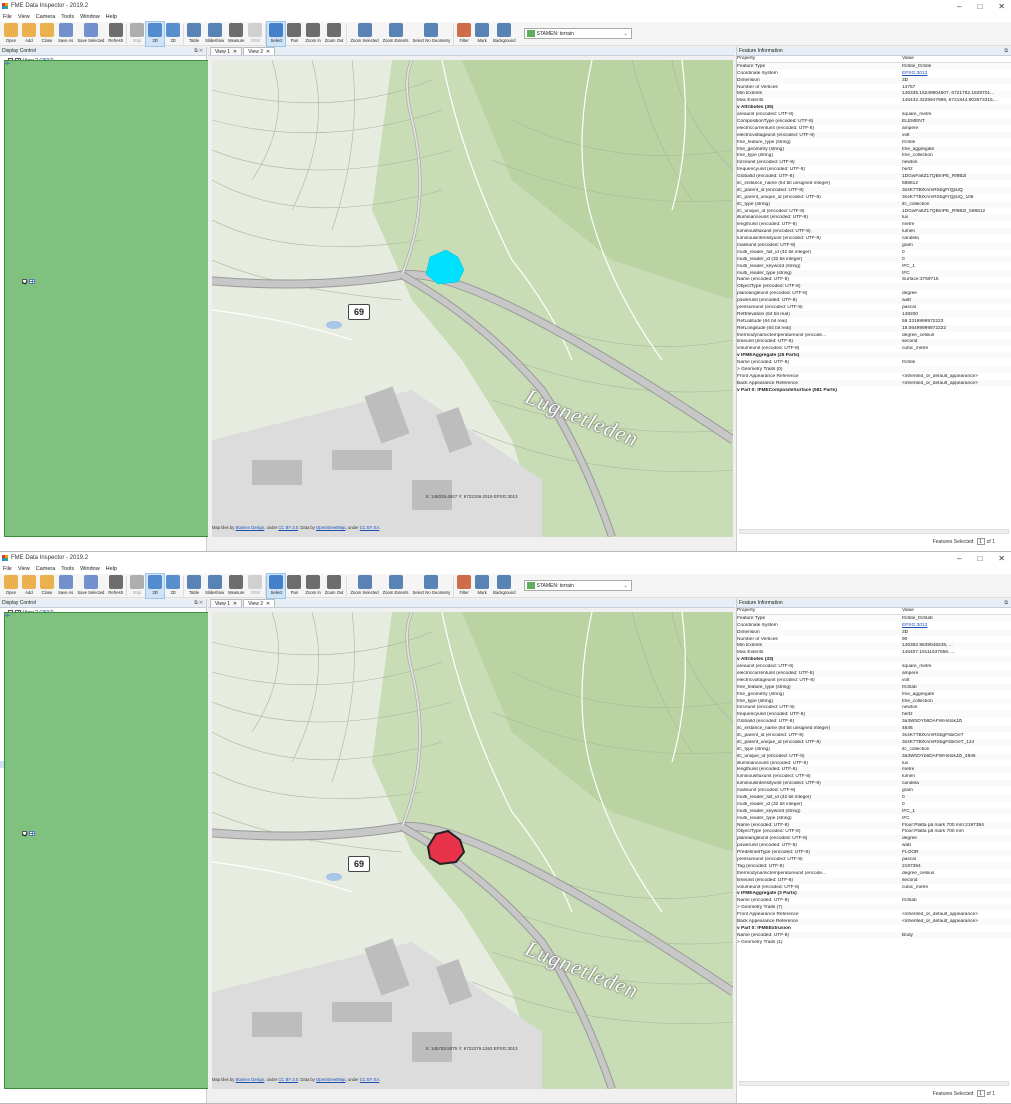  What do you see at coordinates (956, 625) in the screenshot?
I see `property-value: EPSG:3013` at bounding box center [956, 625].